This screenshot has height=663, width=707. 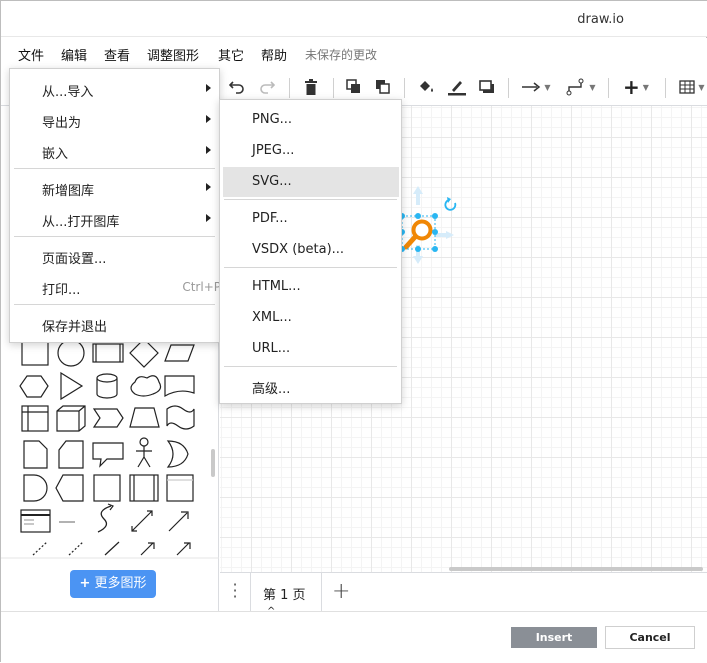 I want to click on menu-bar: 文件 编辑 查看 调整图形 其它 帮助 未保存的更改, so click(x=354, y=53).